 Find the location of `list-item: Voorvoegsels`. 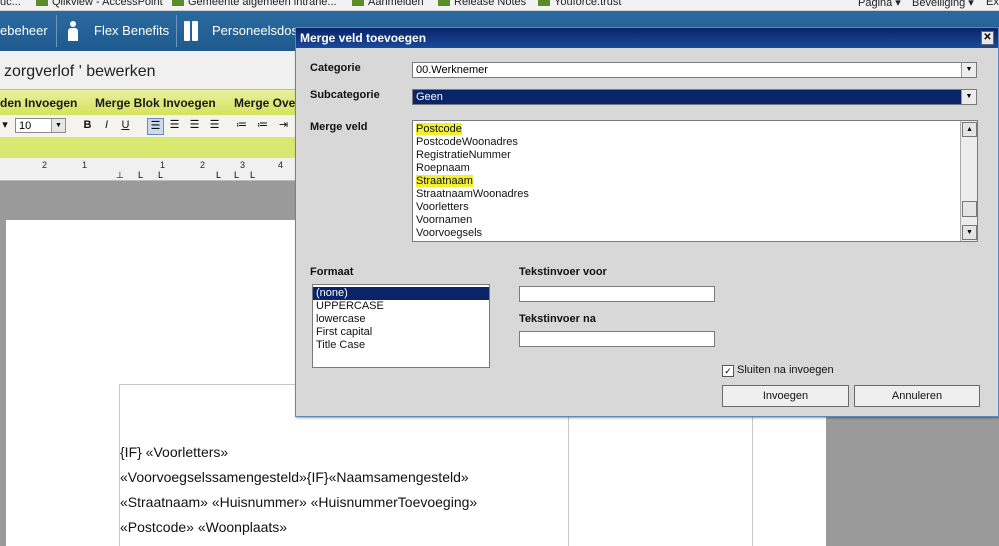

list-item: Voorvoegsels is located at coordinates (695, 233).